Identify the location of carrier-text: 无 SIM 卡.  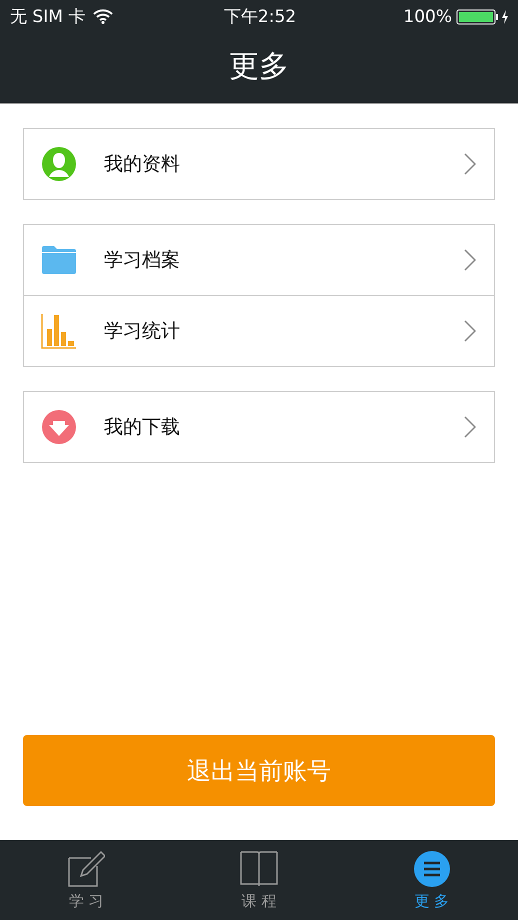
(48, 17).